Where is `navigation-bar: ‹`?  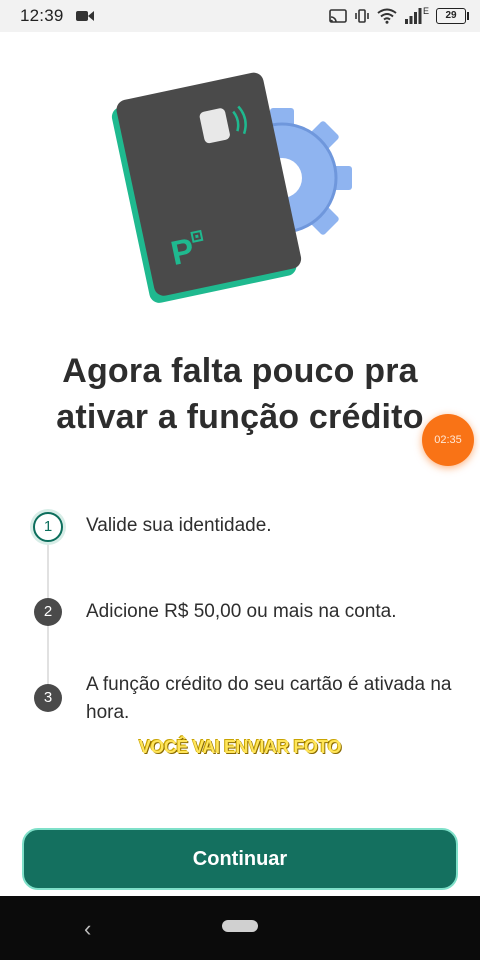
navigation-bar: ‹ is located at coordinates (240, 928).